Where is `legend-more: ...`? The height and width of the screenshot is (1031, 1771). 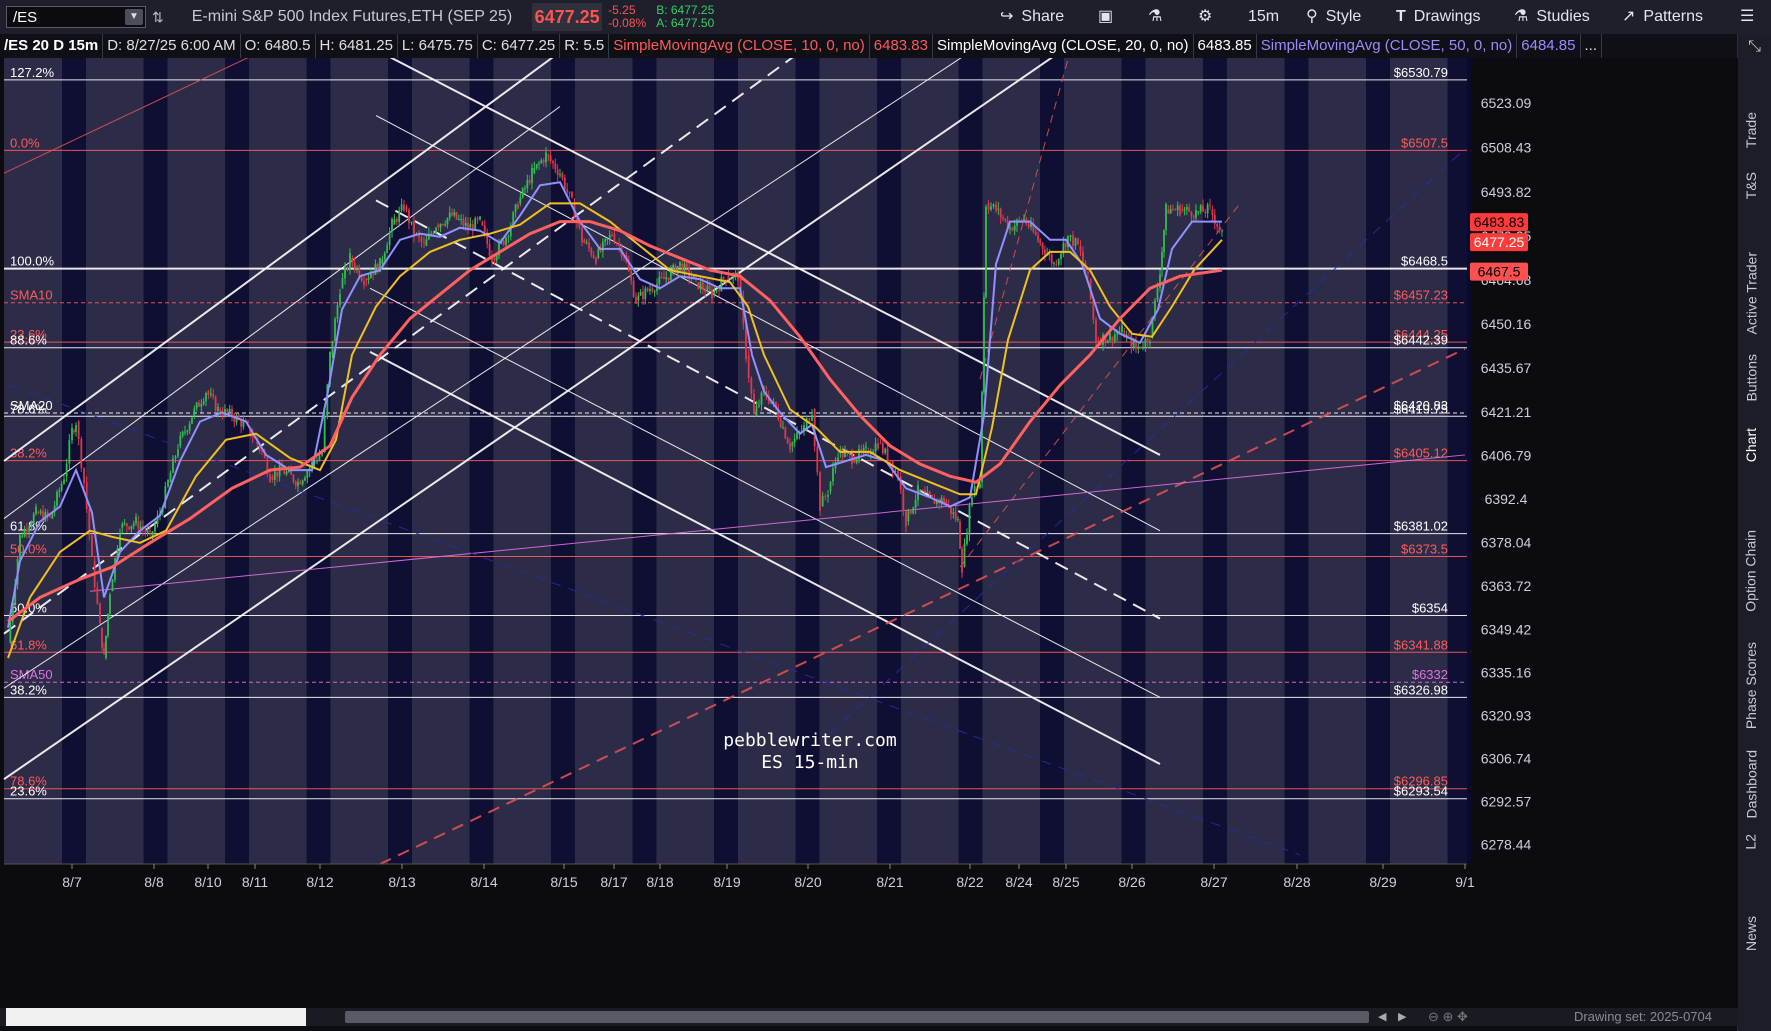
legend-more: ... is located at coordinates (1592, 46).